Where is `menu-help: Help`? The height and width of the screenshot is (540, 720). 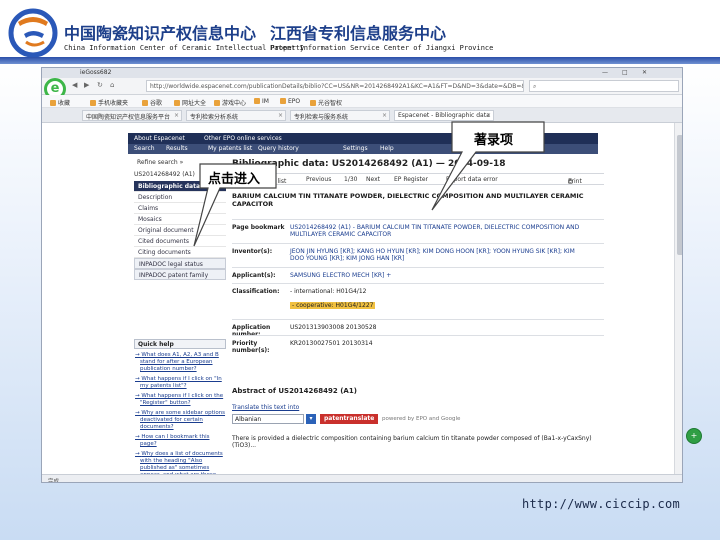 menu-help: Help is located at coordinates (387, 148).